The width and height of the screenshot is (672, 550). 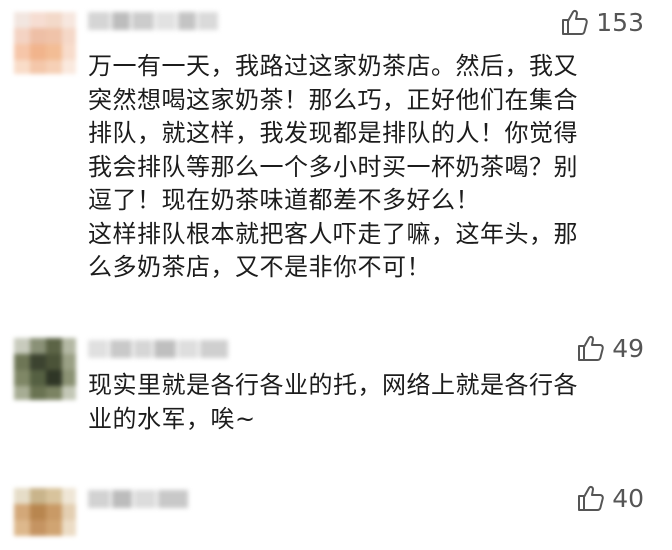 I want to click on comment-line: 现实里就是各行各业的托，网络上就是各行各, so click(x=333, y=385).